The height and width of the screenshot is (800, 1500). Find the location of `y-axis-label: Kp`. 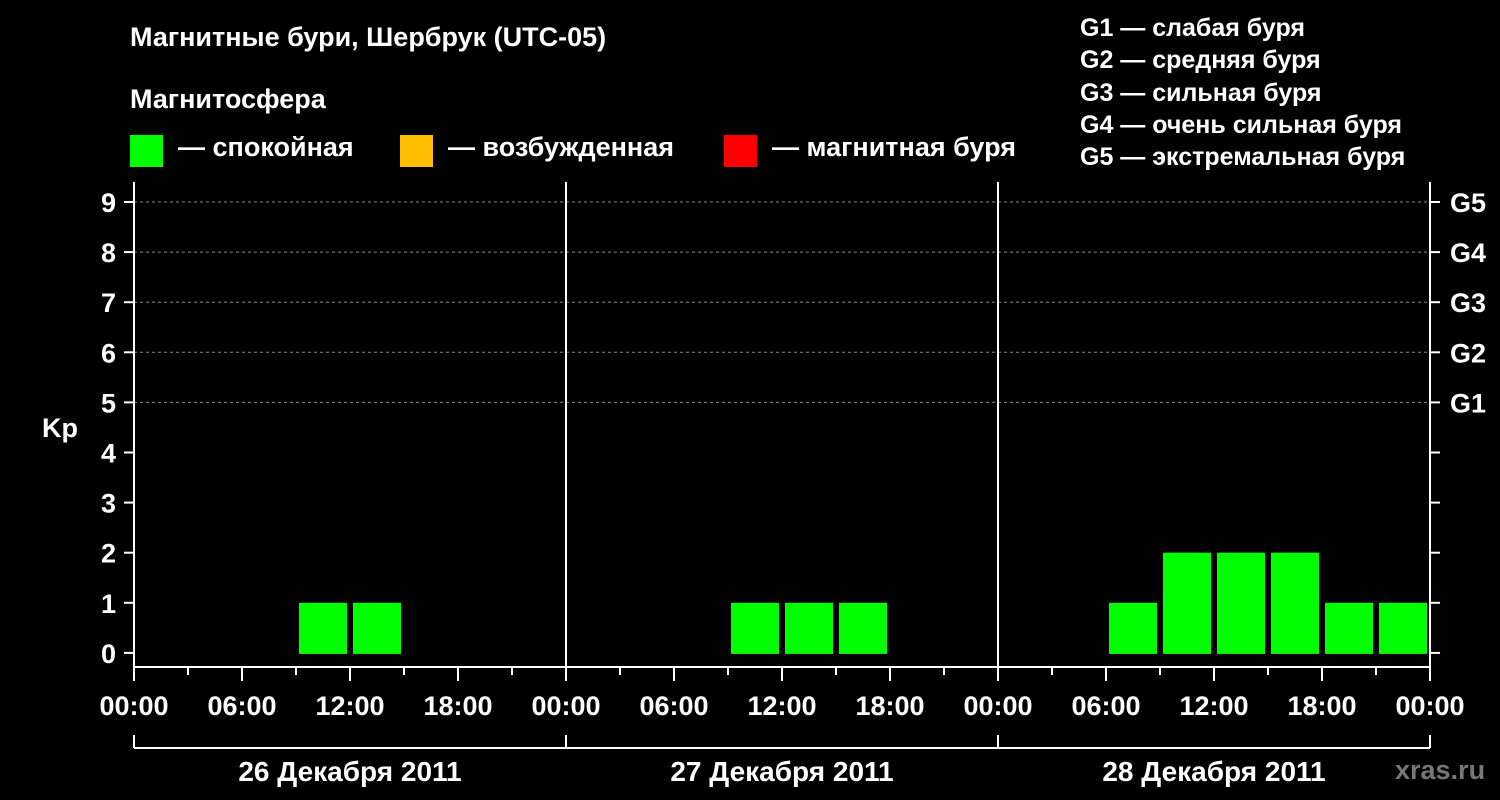

y-axis-label: Kp is located at coordinates (60, 428).